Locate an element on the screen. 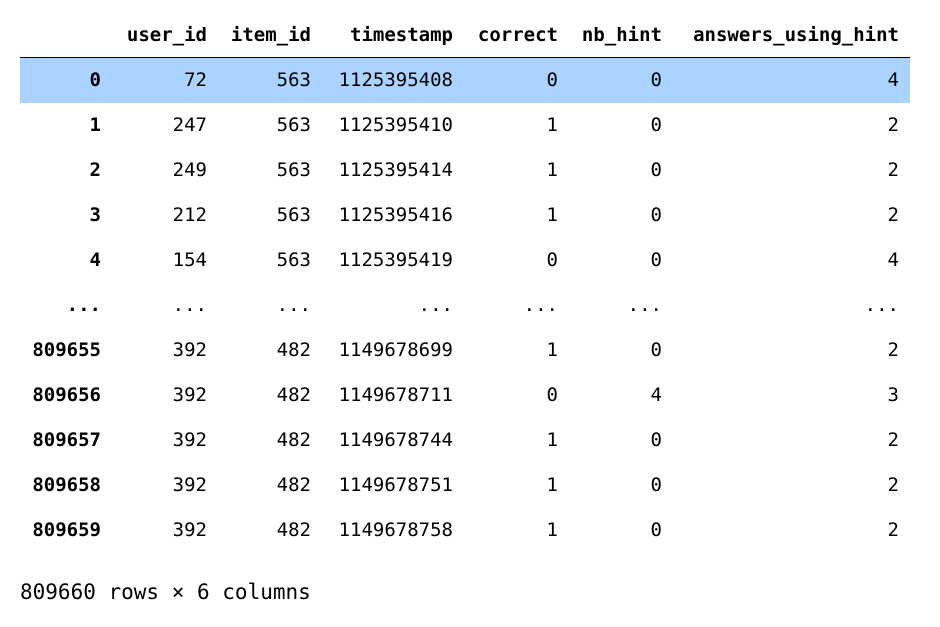 Image resolution: width=940 pixels, height=627 pixels. table-row: 809659 392 482 1149678758 1 0 2 is located at coordinates (465, 530).